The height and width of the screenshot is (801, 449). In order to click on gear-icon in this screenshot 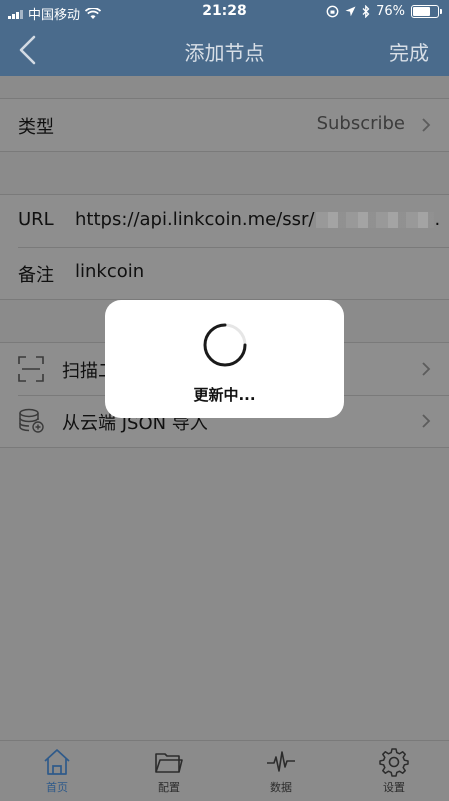, I will do `click(394, 762)`.